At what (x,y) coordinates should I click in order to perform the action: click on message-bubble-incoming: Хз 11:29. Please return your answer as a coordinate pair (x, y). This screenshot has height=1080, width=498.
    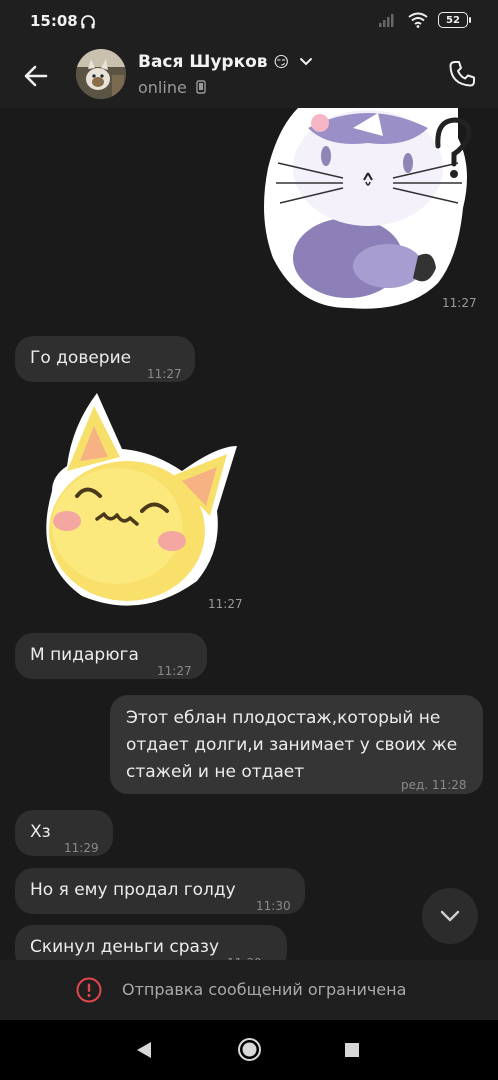
    Looking at the image, I should click on (64, 833).